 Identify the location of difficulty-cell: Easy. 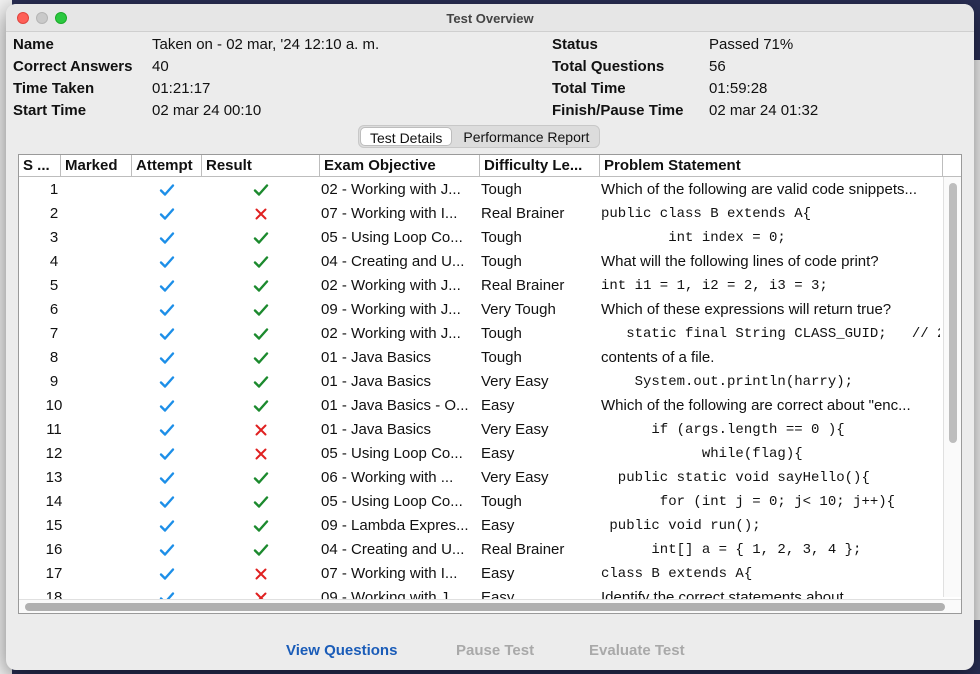
(498, 573).